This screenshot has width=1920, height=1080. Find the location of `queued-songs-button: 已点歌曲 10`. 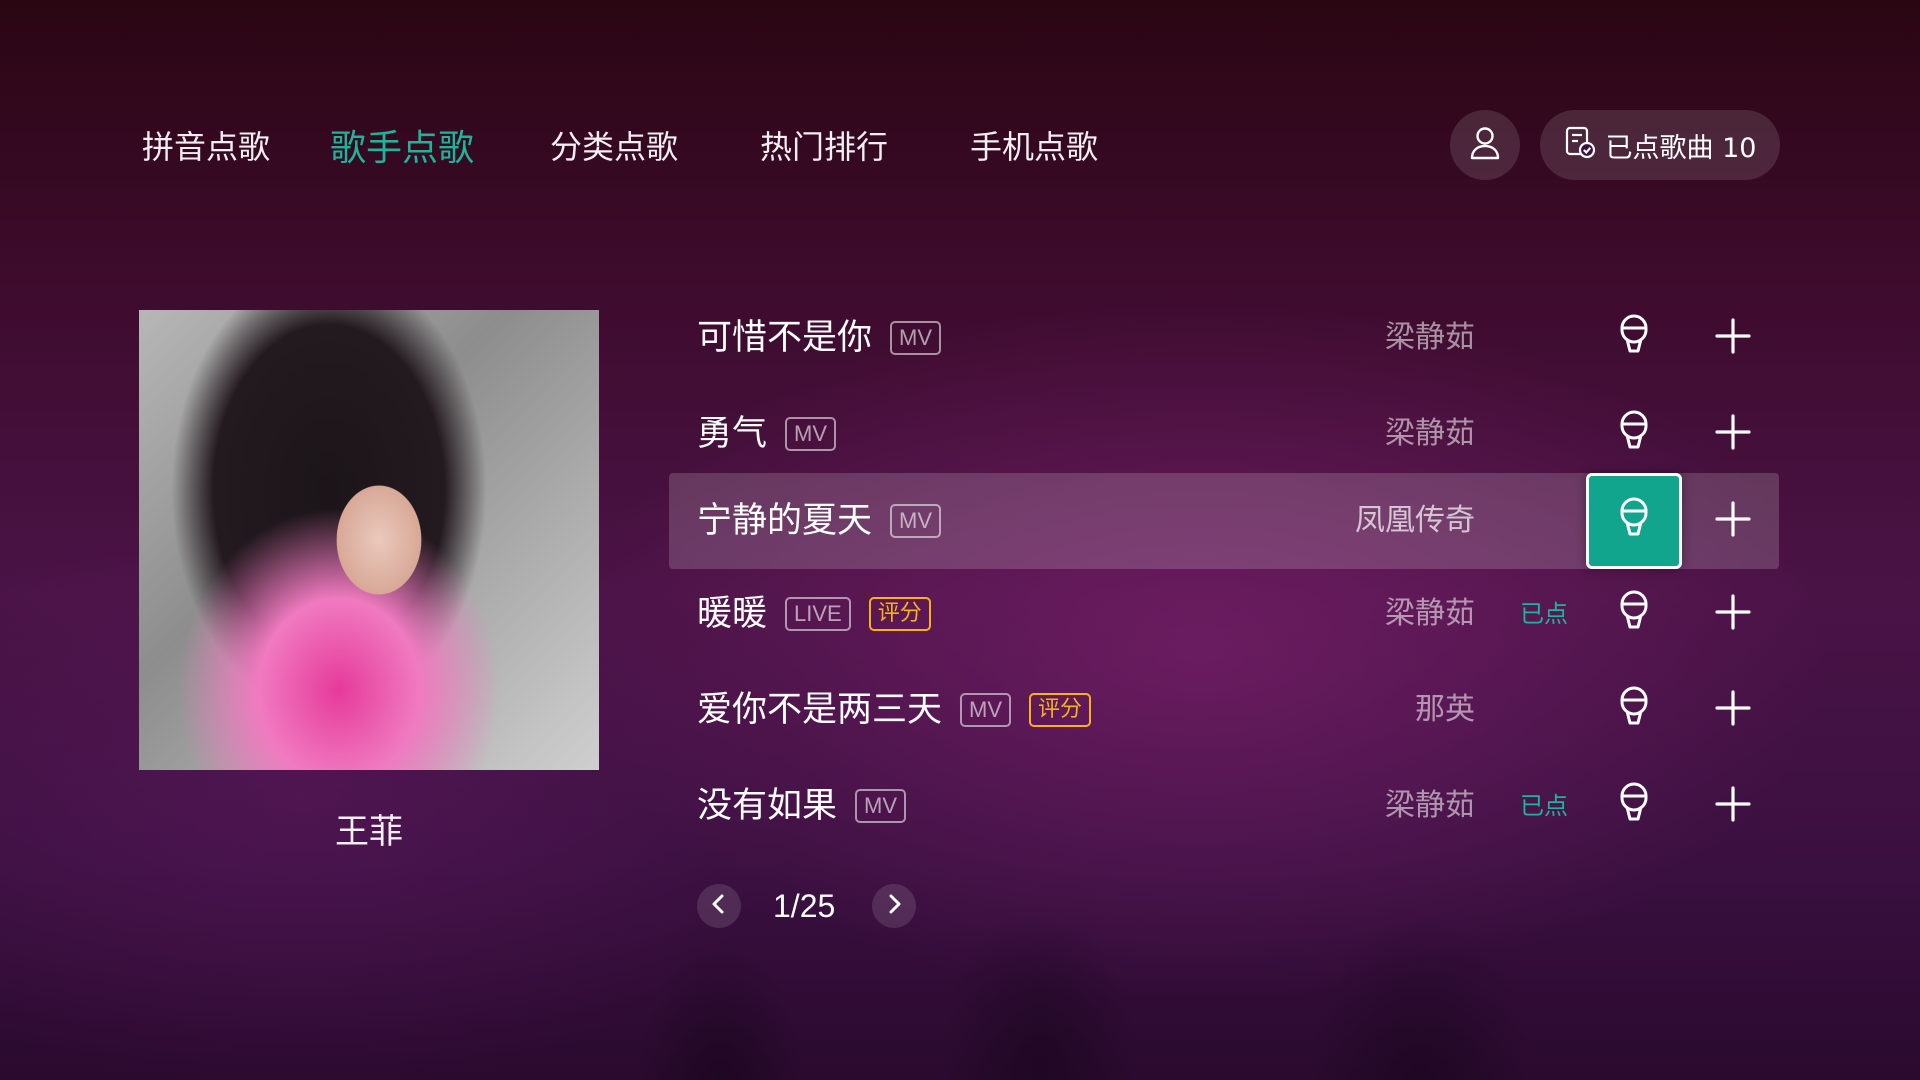

queued-songs-button: 已点歌曲 10 is located at coordinates (1660, 145).